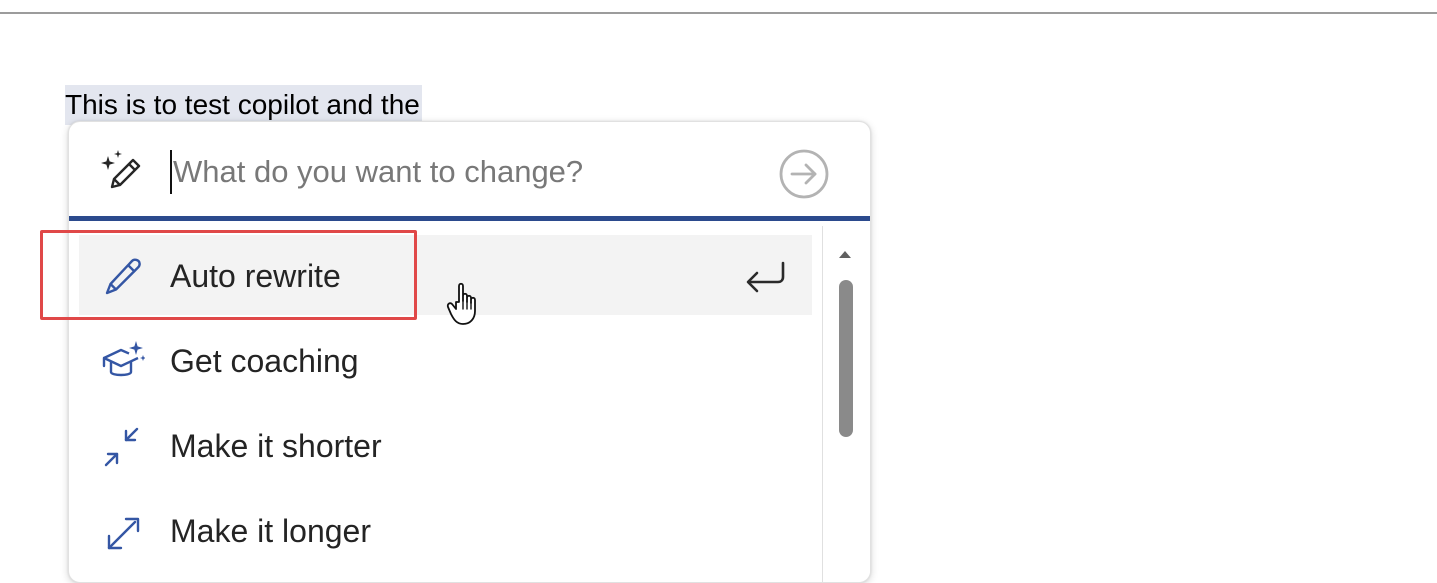  Describe the element at coordinates (123, 172) in the screenshot. I see `sparkle-pen-icon` at that location.